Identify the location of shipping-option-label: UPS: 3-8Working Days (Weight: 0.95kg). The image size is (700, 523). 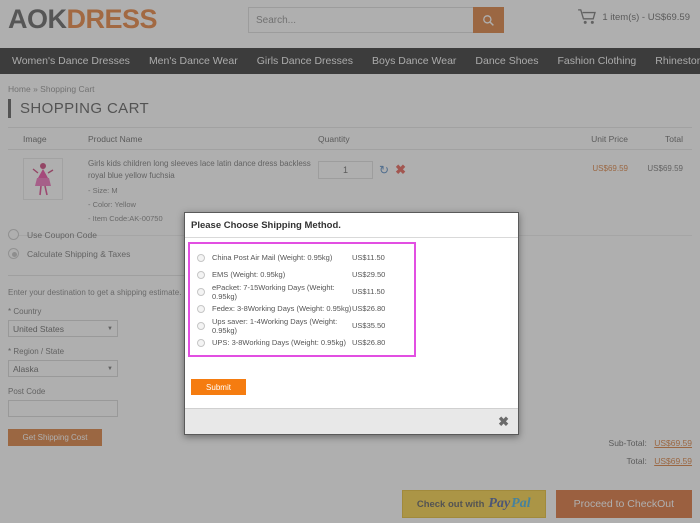
(279, 342).